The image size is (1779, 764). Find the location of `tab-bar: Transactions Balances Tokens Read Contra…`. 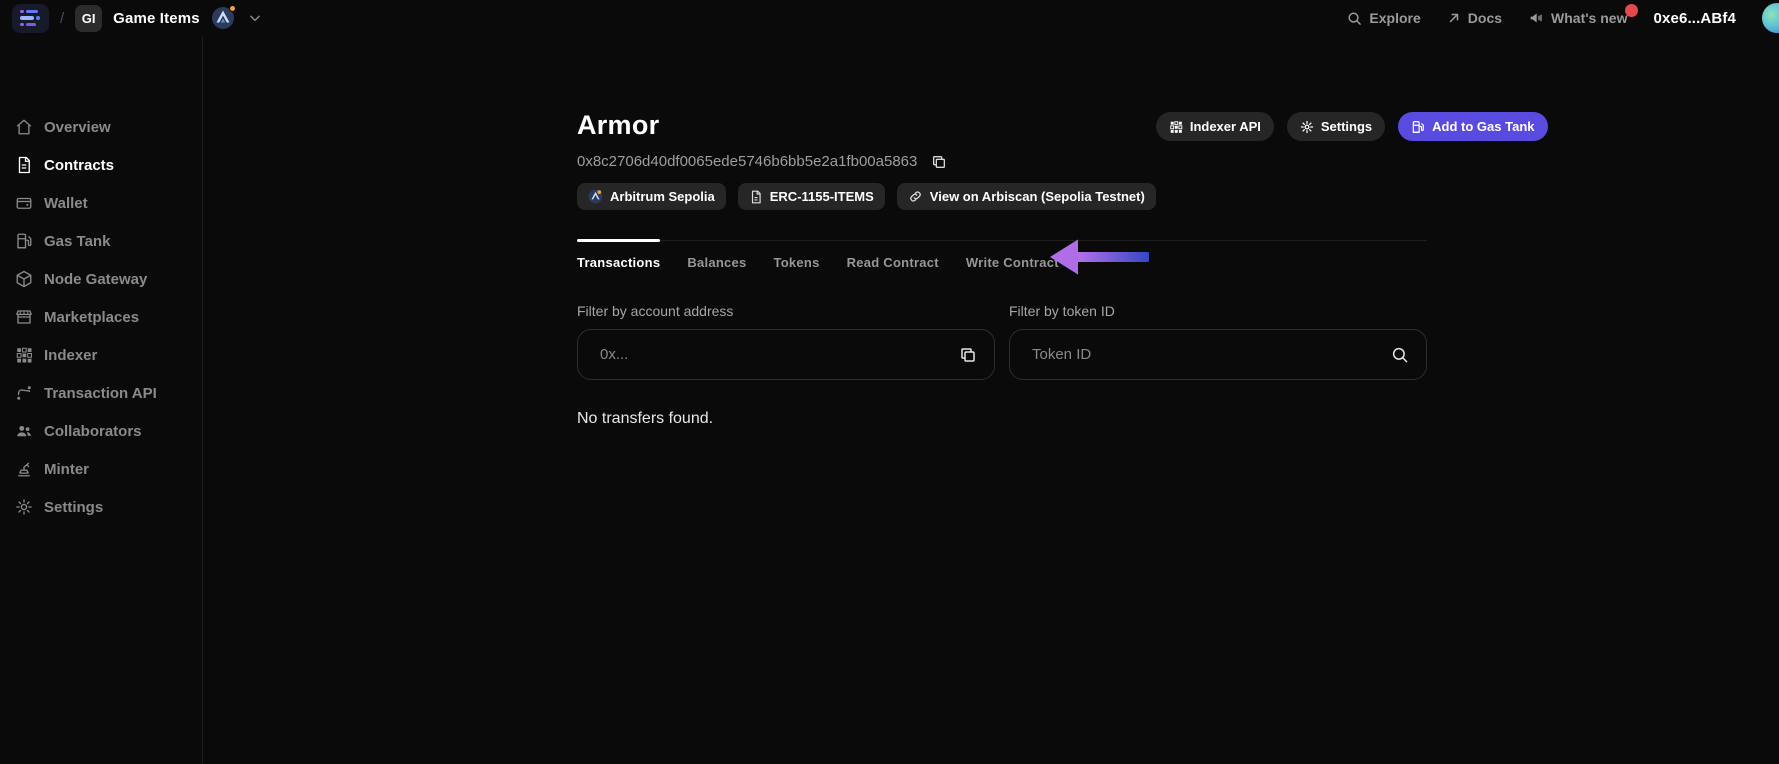

tab-bar: Transactions Balances Tokens Read Contra… is located at coordinates (1002, 254).